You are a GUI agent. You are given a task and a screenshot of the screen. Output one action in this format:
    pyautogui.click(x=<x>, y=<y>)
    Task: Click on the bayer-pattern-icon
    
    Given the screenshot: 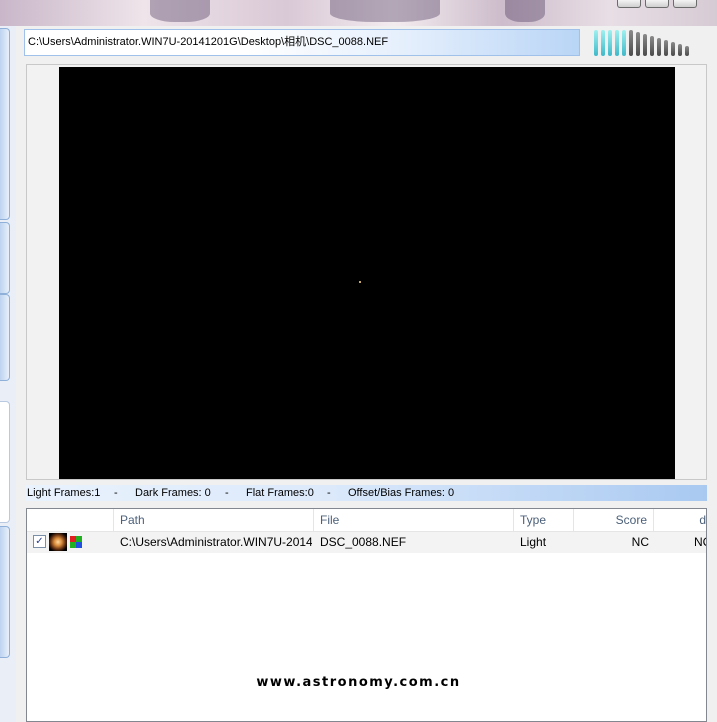 What is the action you would take?
    pyautogui.click(x=76, y=542)
    